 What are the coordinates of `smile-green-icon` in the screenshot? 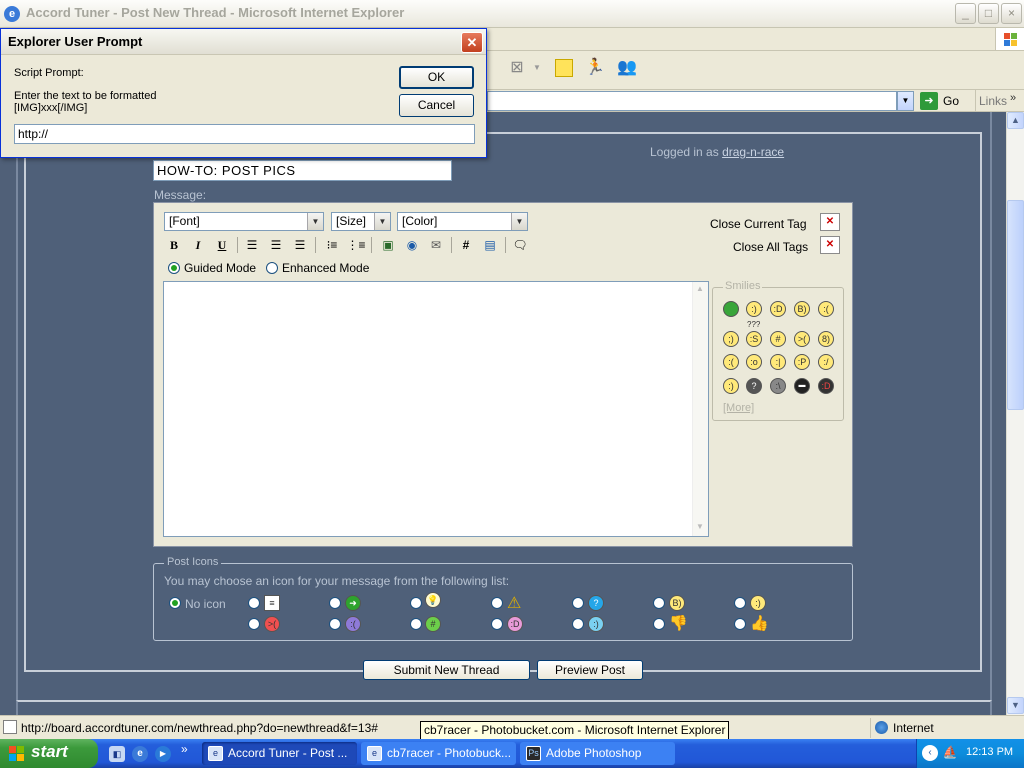 It's located at (731, 309).